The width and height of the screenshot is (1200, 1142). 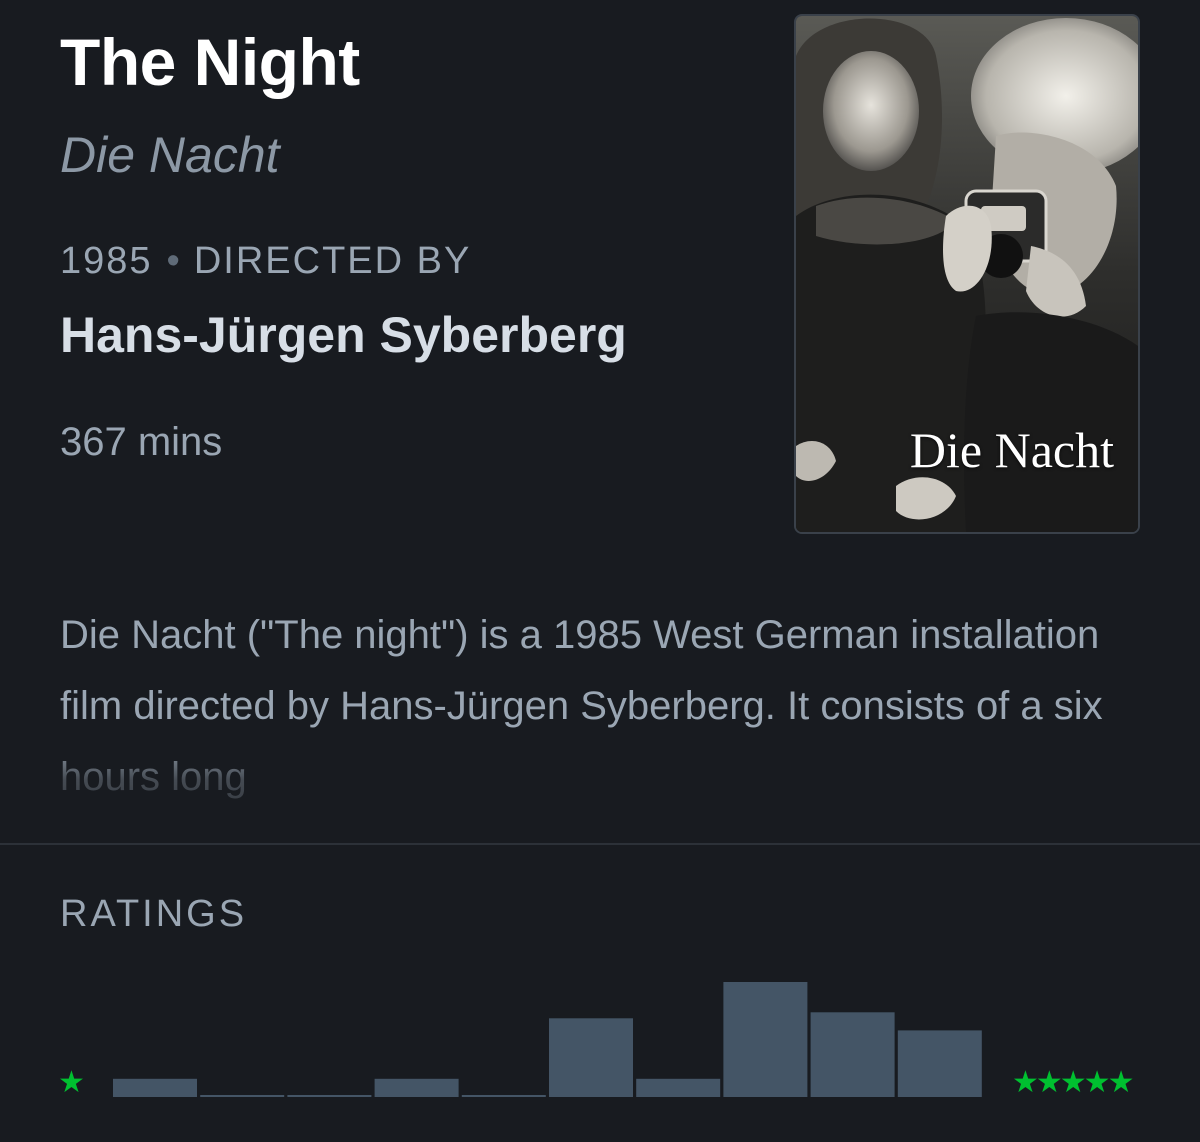 I want to click on director-name: Hans-Jürgen Syberberg, so click(x=343, y=335).